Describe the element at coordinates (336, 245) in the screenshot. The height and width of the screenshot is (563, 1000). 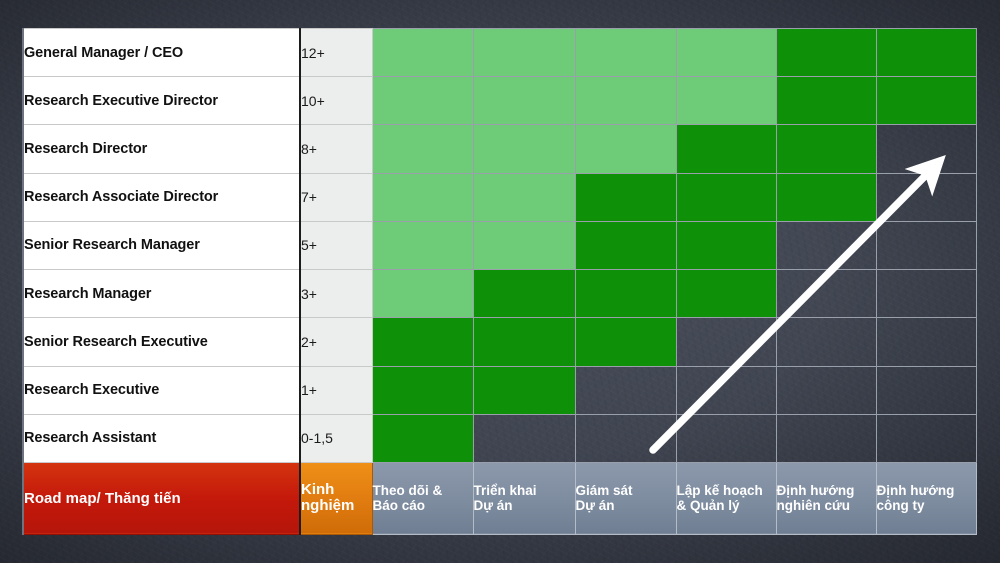
I see `experience-years: 5+` at that location.